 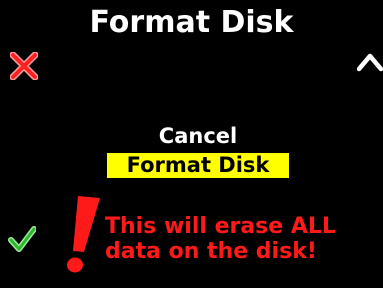 I want to click on cancel-option: Cancel, so click(x=191, y=136).